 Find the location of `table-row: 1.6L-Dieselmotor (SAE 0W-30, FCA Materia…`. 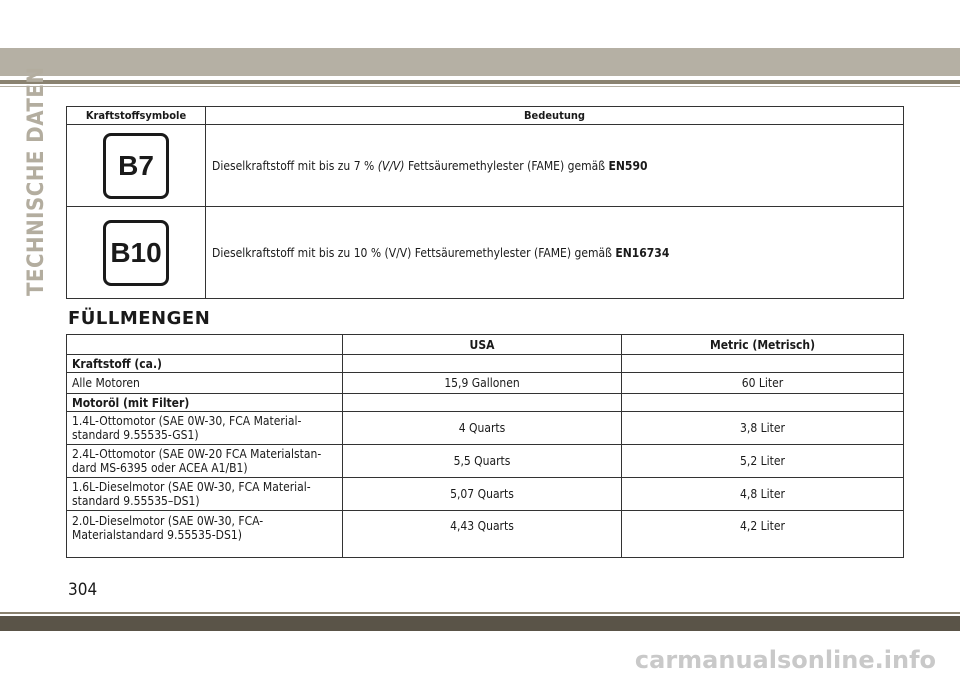

table-row: 1.6L-Dieselmotor (SAE 0W-30, FCA Materia… is located at coordinates (485, 494).